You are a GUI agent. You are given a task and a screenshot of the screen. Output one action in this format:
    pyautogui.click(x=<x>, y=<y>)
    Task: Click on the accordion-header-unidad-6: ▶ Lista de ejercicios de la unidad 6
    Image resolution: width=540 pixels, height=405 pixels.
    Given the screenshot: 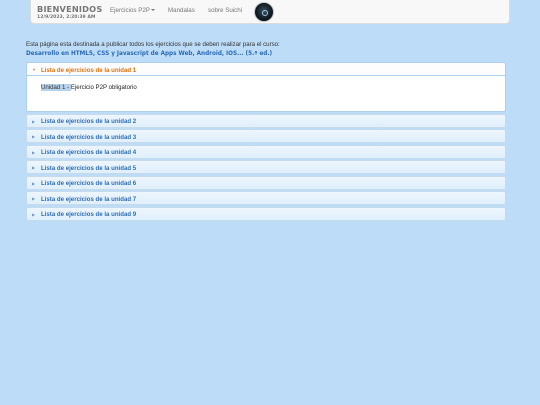 What is the action you would take?
    pyautogui.click(x=266, y=182)
    